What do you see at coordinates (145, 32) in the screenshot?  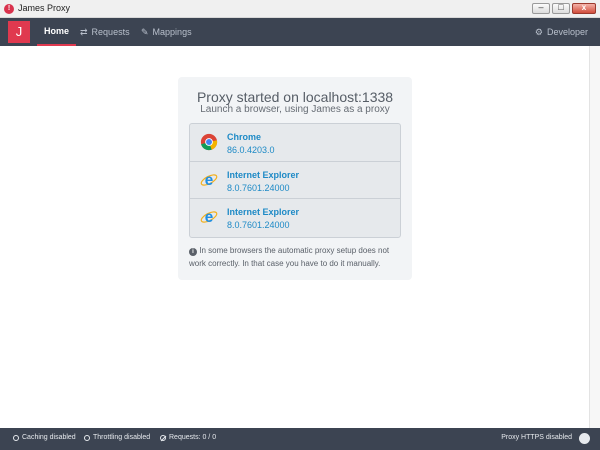 I see `plug-icon: ✎` at bounding box center [145, 32].